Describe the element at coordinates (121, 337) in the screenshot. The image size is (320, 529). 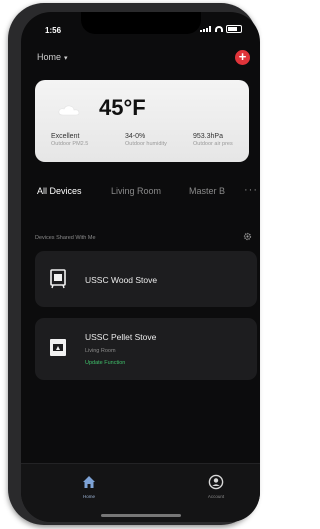
I see `device-name: USSC Pellet Stove` at that location.